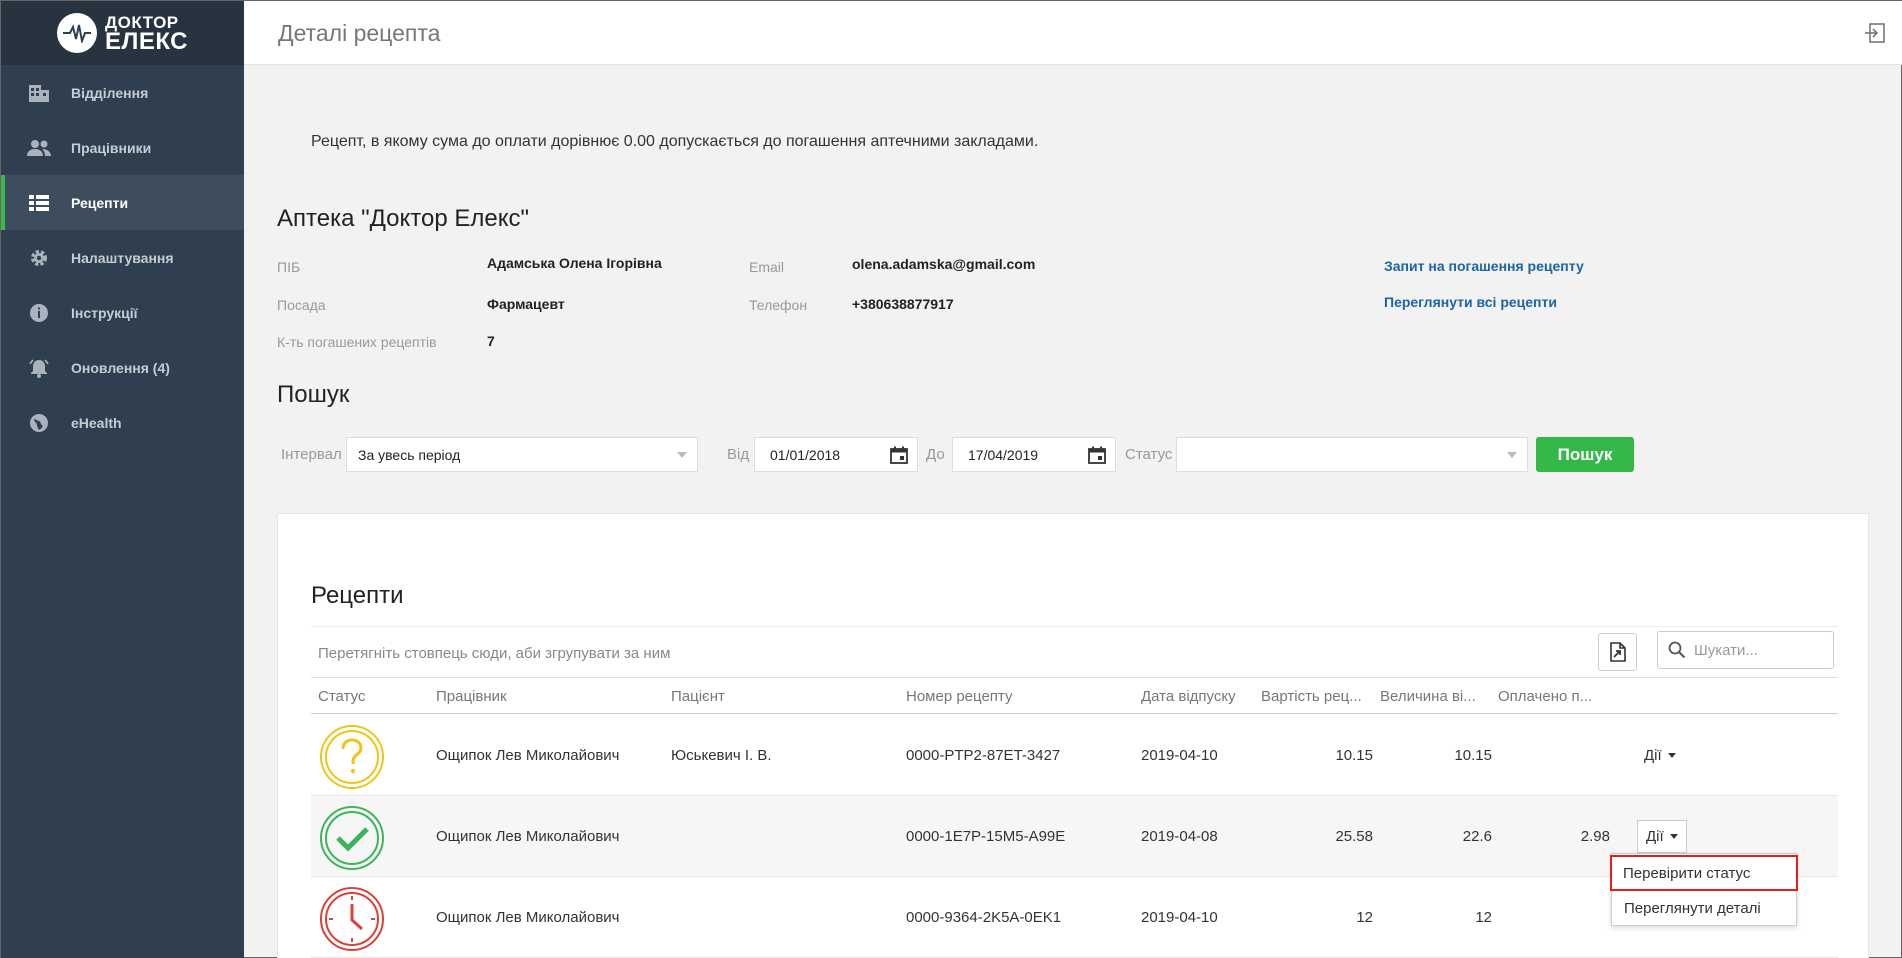  I want to click on column-header-number: Номер рецепту, so click(959, 696).